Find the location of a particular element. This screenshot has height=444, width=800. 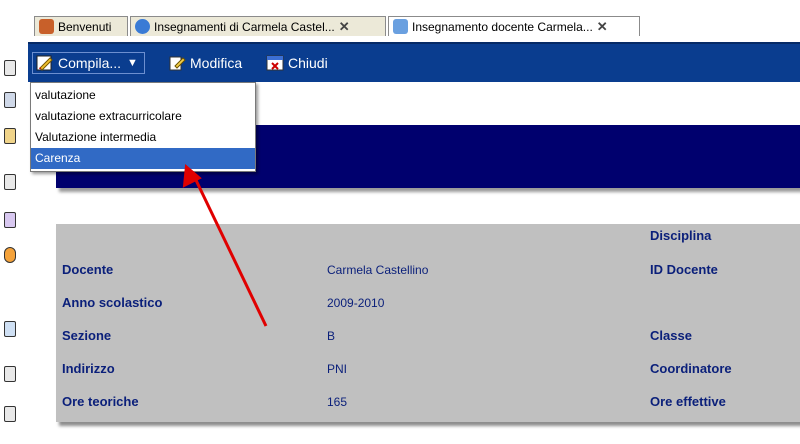

ore-teoriche-value: 165 is located at coordinates (337, 402).